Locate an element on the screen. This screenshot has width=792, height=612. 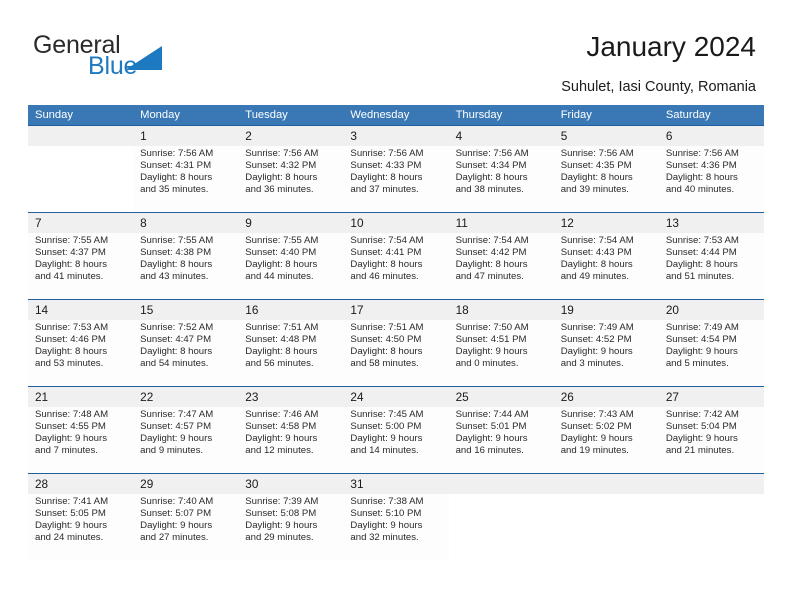
sunrise-text: Sunrise: 7:51 AM is located at coordinates (387, 327).